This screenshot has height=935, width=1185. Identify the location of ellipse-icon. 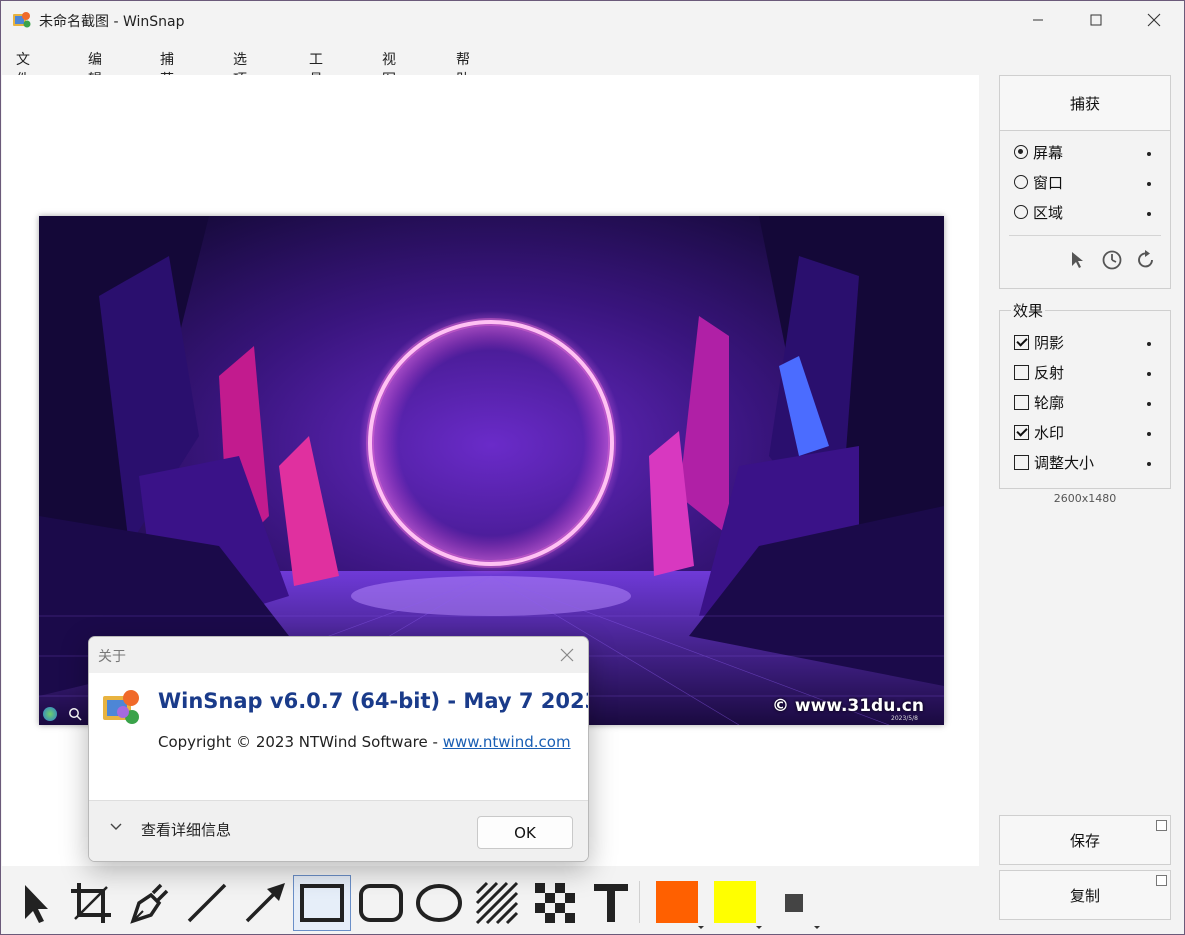
(439, 903).